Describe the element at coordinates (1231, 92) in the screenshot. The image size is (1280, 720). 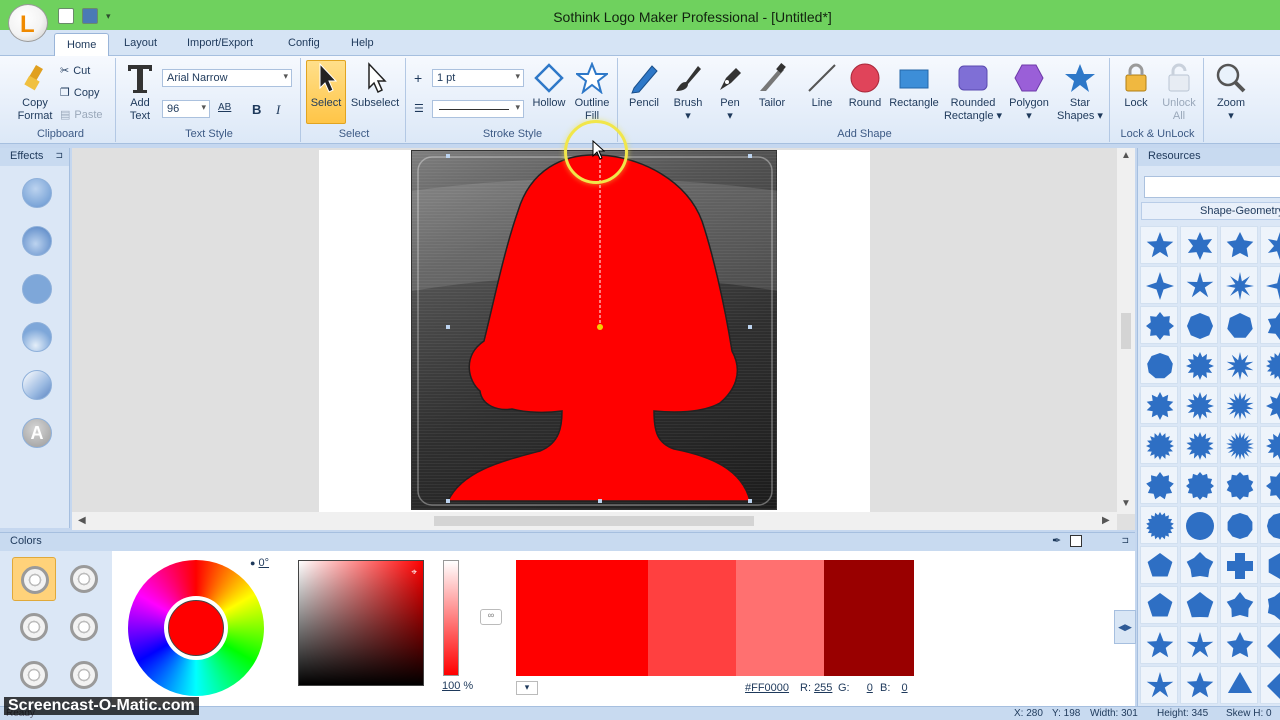
I see `zoom-button: Zoom ▾` at that location.